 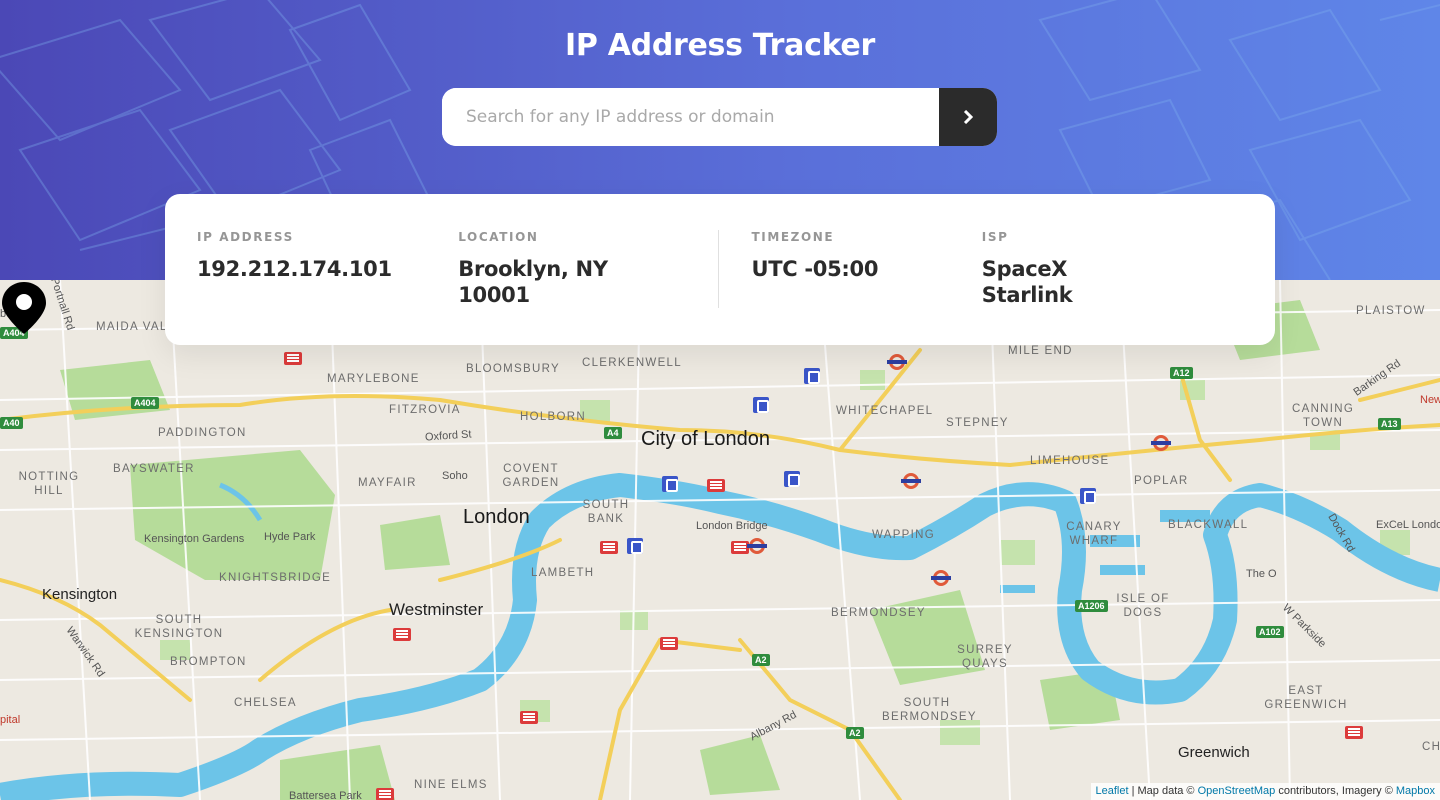 I want to click on map-label-knightsbridge: KNIGHTSBRIDGE, so click(x=275, y=578).